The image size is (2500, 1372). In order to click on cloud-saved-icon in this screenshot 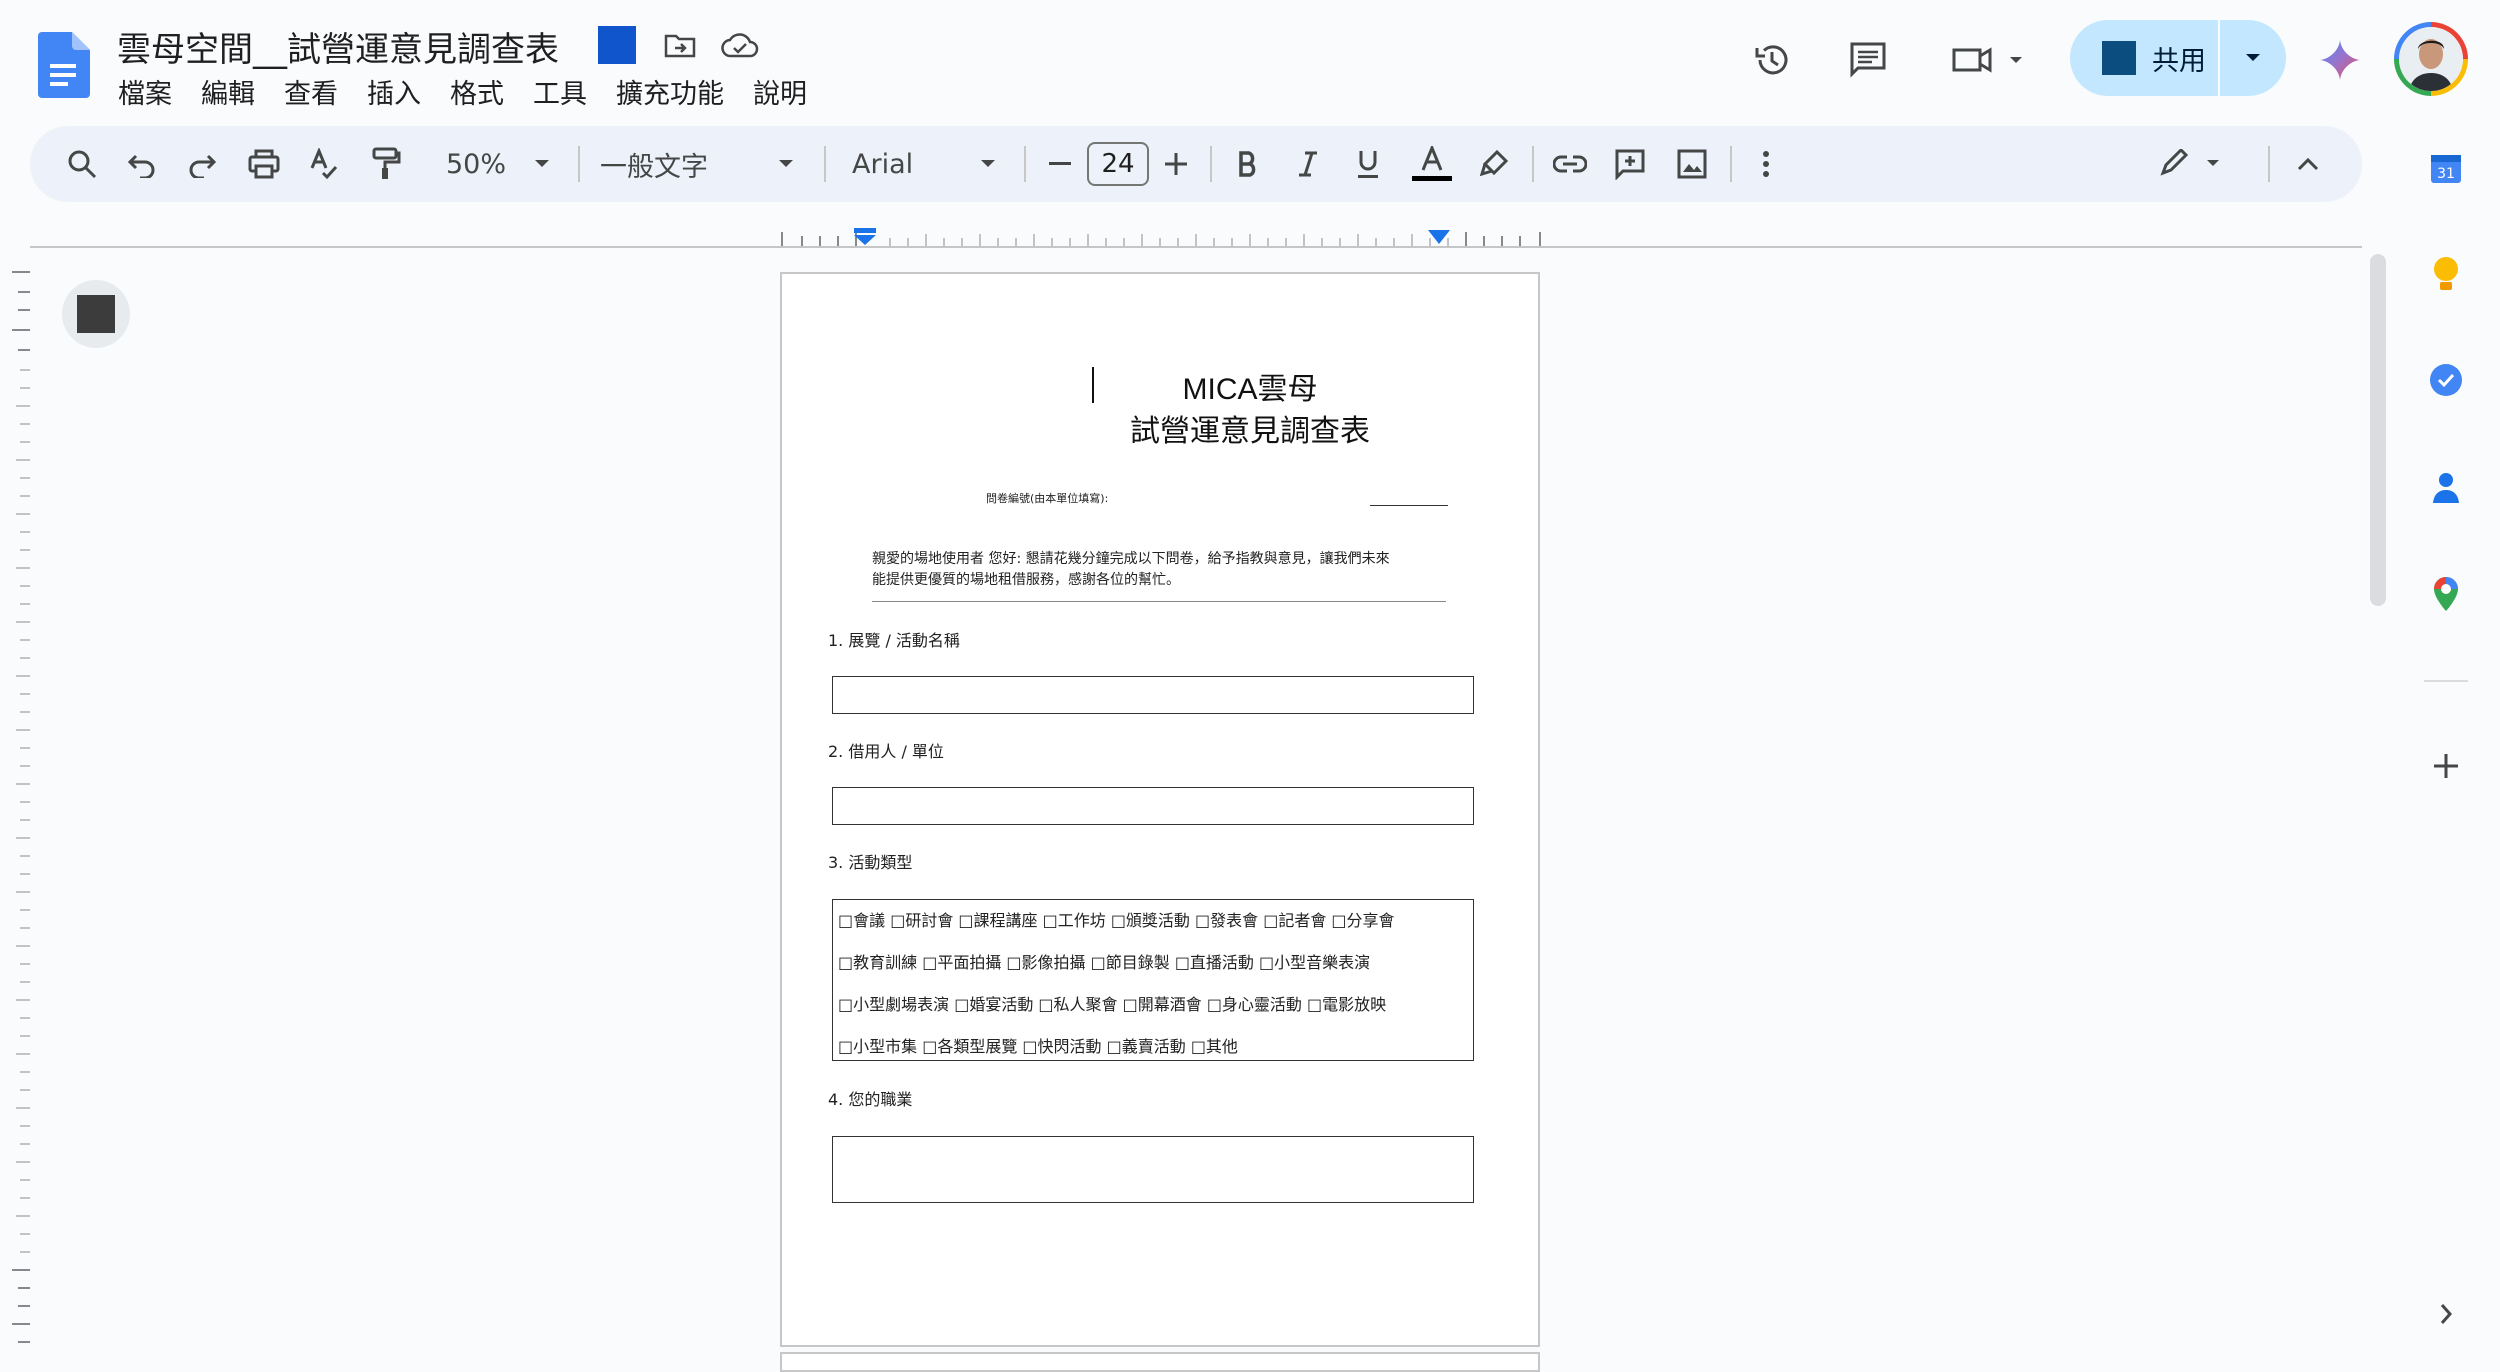, I will do `click(740, 46)`.